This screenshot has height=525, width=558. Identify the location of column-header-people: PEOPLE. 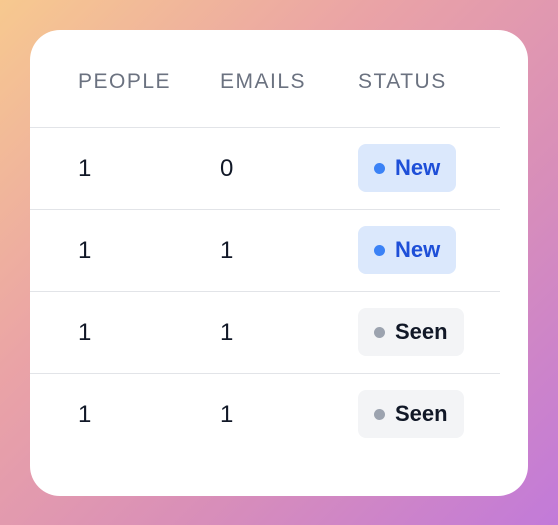
(124, 82).